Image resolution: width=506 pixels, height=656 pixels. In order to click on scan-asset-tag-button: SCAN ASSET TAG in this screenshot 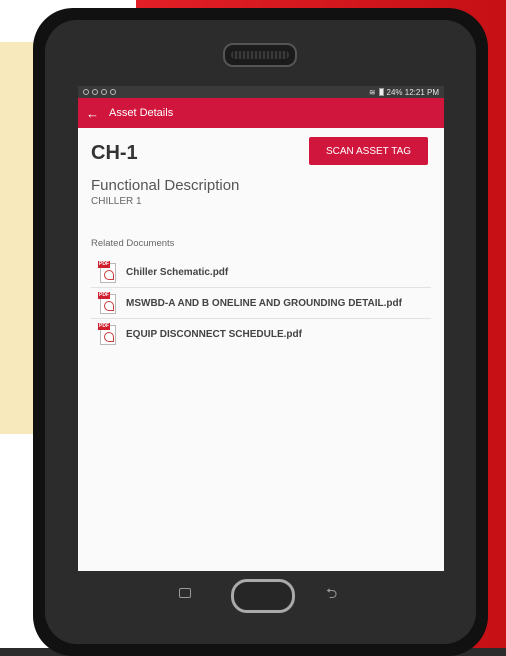, I will do `click(368, 151)`.